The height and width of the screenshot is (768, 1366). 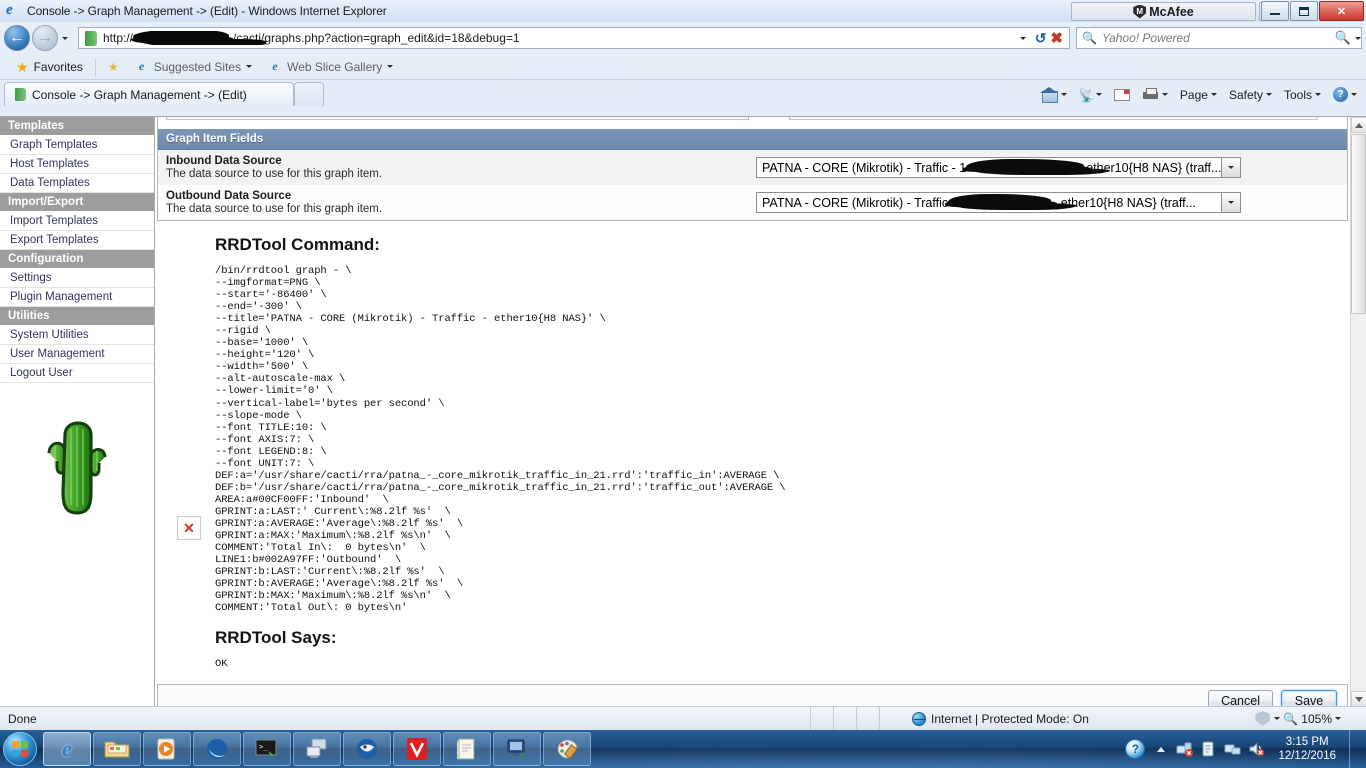 What do you see at coordinates (1171, 11) in the screenshot?
I see `mcafee-label: McAfee` at bounding box center [1171, 11].